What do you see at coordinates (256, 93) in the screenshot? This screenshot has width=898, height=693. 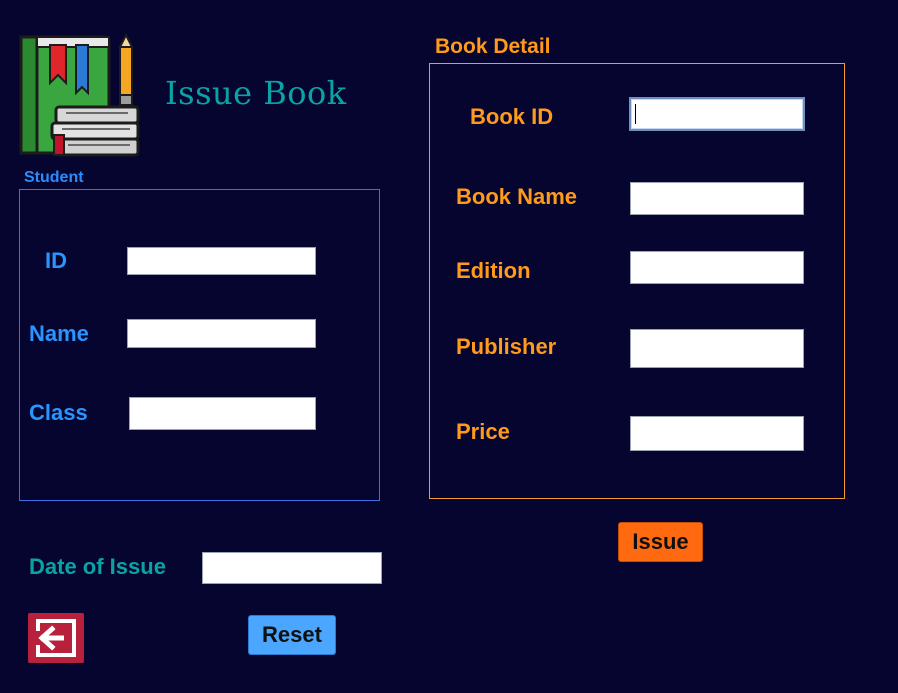 I see `page-title: Issue Book` at bounding box center [256, 93].